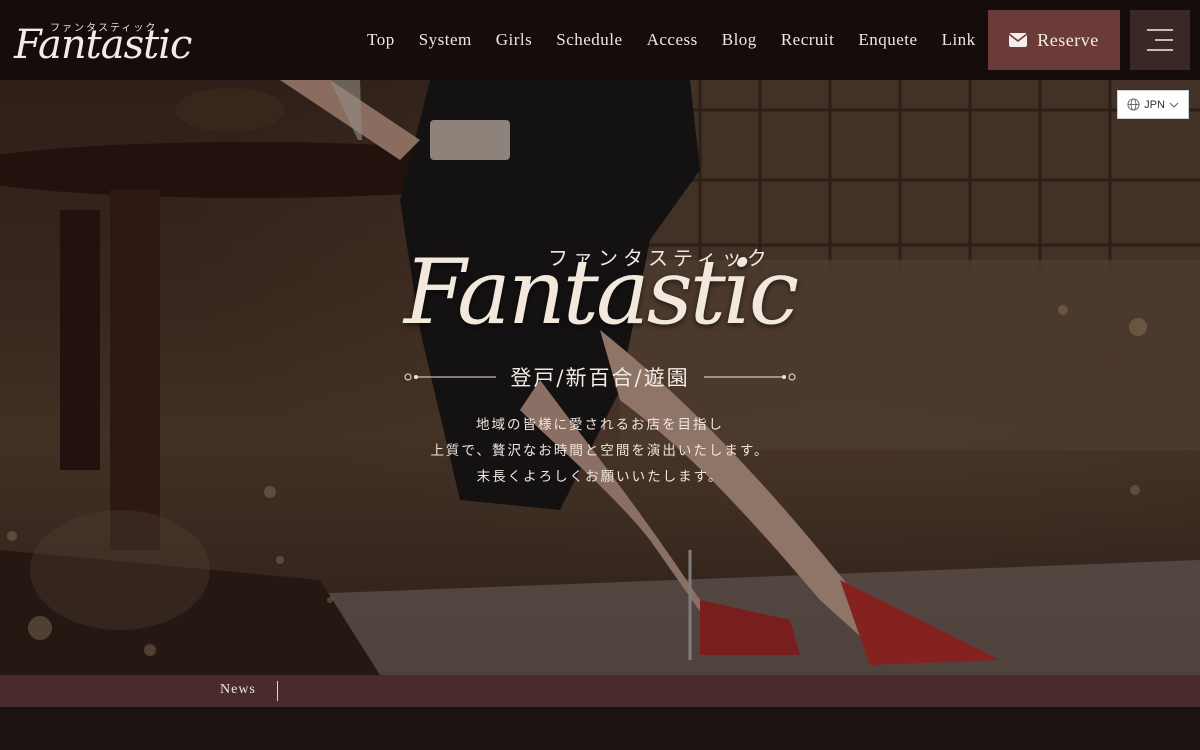 The width and height of the screenshot is (1200, 750). What do you see at coordinates (589, 40) in the screenshot?
I see `nav-schedule: Schedule` at bounding box center [589, 40].